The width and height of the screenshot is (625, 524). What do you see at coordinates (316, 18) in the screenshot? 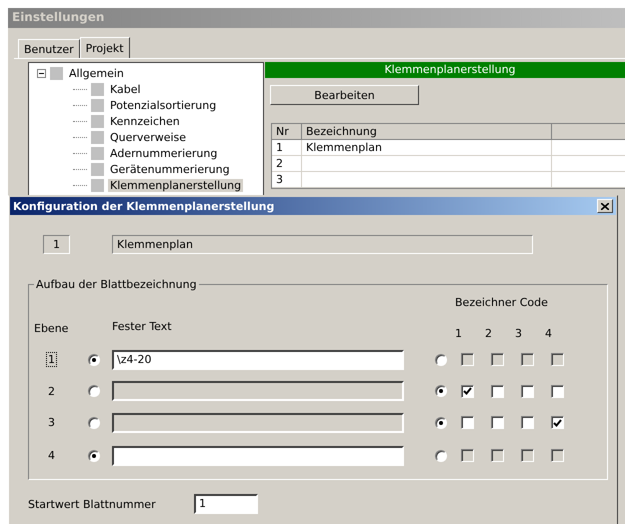
I see `window-title: Einstellungen` at bounding box center [316, 18].